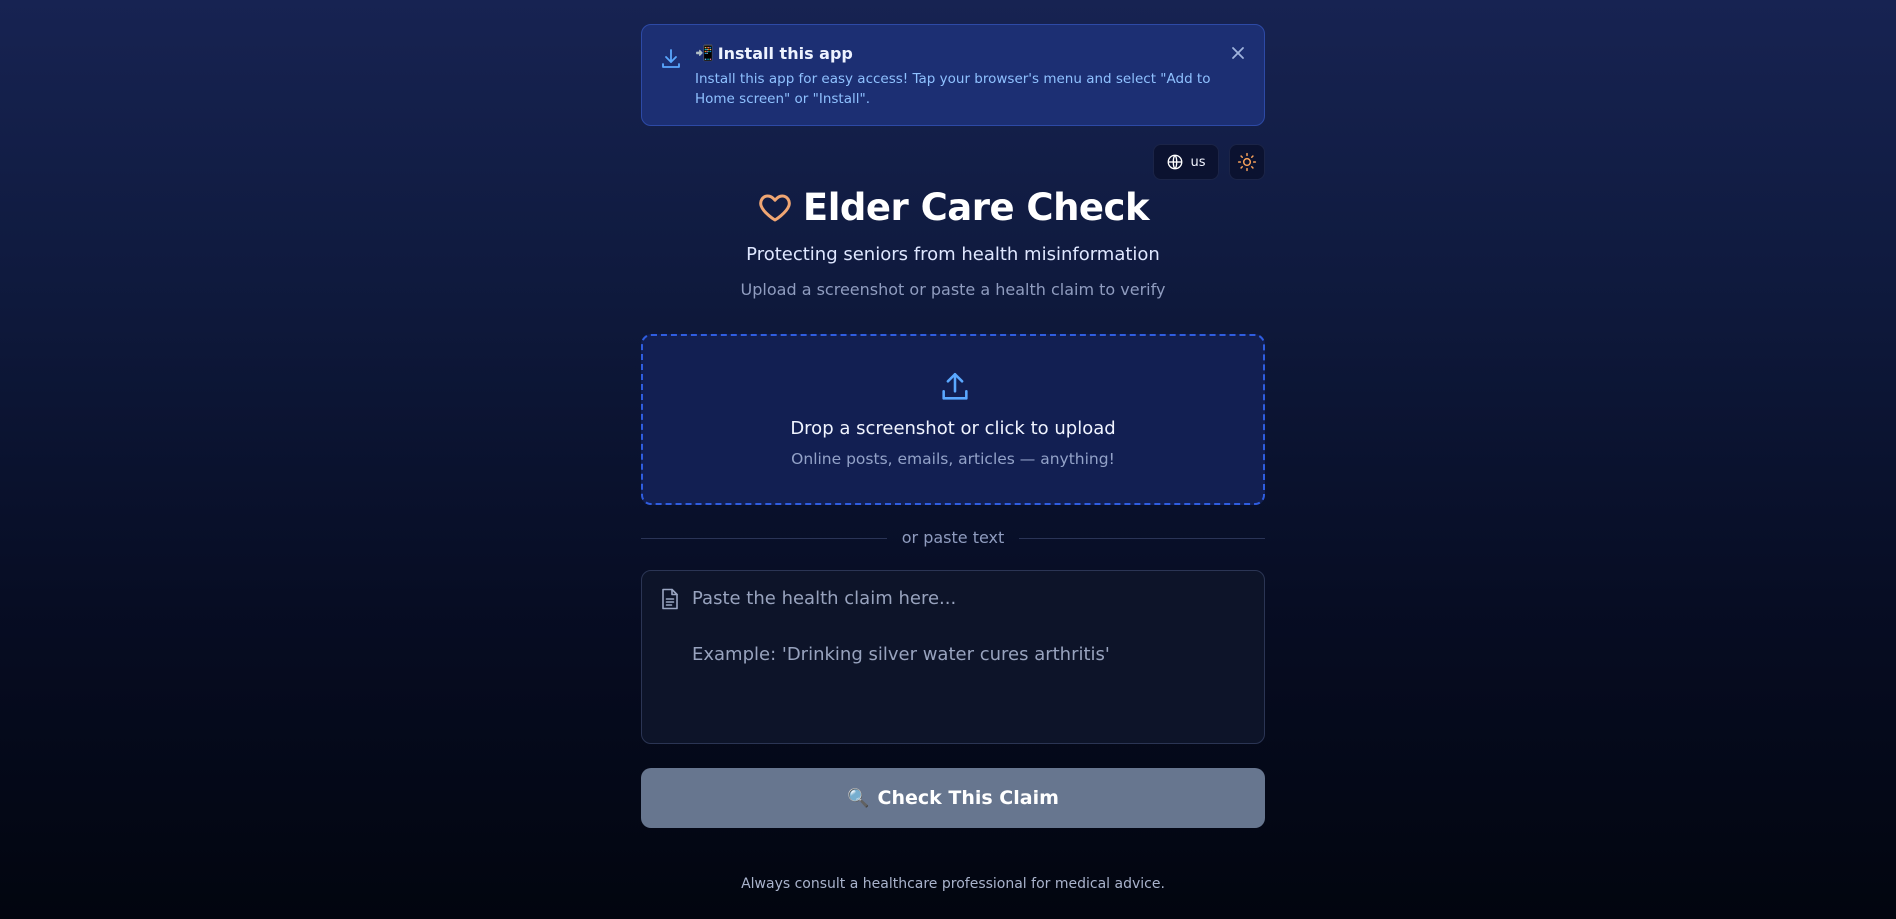  I want to click on download-icon, so click(671, 58).